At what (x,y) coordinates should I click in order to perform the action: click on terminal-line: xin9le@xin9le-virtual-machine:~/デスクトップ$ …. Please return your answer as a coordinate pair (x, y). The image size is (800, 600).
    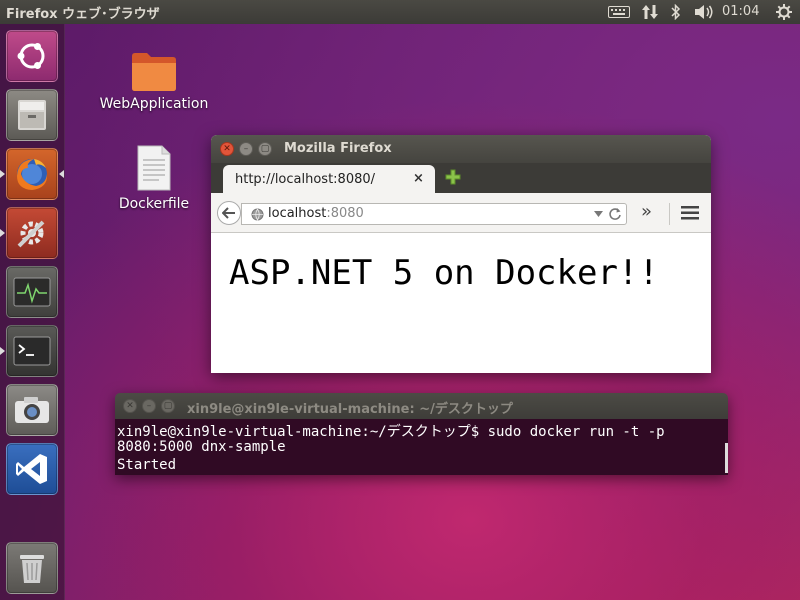
    Looking at the image, I should click on (391, 432).